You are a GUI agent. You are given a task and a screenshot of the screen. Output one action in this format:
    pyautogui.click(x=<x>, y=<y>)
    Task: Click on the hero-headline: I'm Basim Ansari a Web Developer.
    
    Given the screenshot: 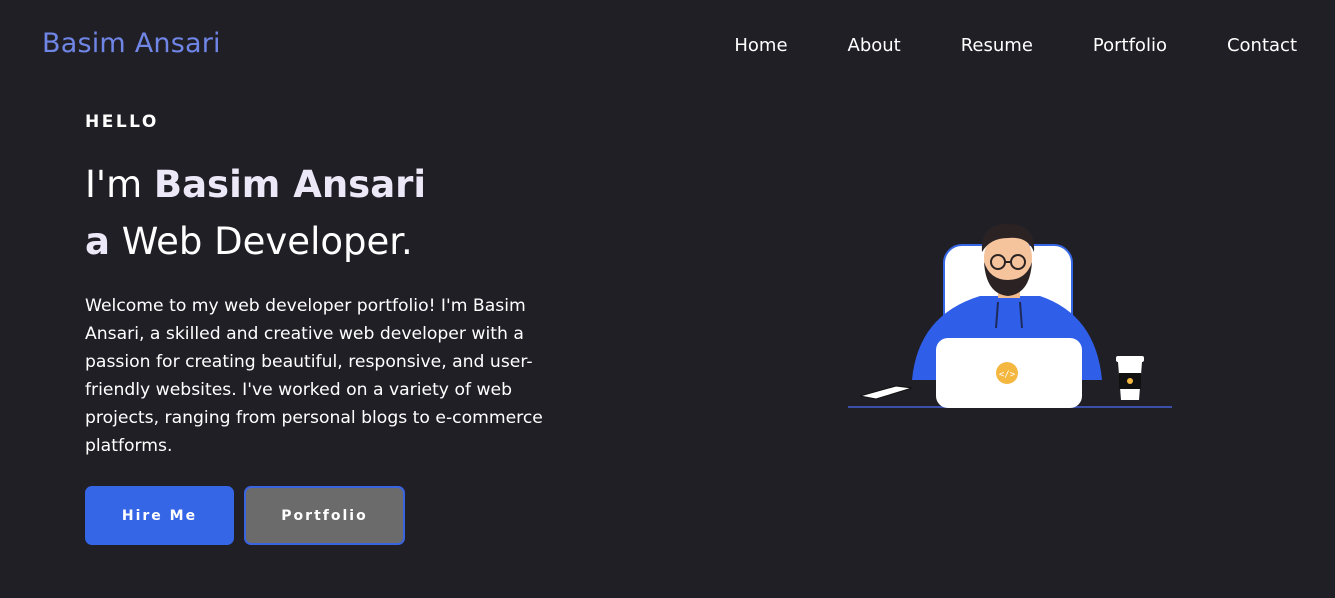 What is the action you would take?
    pyautogui.click(x=345, y=213)
    